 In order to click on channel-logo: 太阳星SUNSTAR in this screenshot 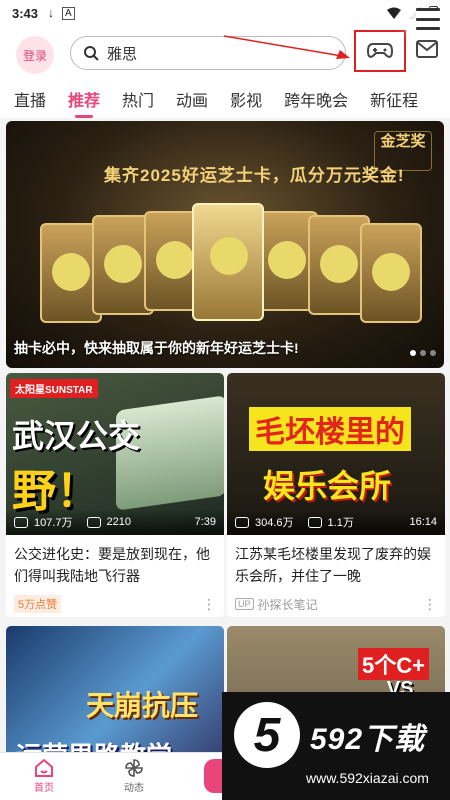, I will do `click(54, 388)`.